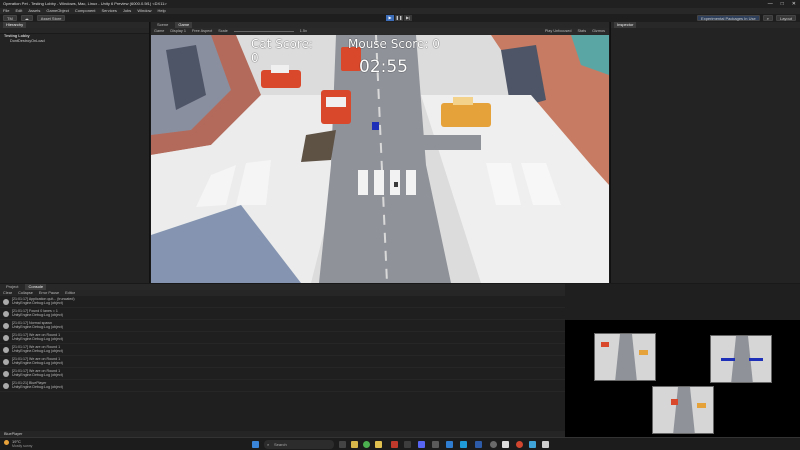 This screenshot has width=800, height=450. I want to click on os-taskbar: 19°C Mostly sunny ⌕ Search, so click(400, 443).